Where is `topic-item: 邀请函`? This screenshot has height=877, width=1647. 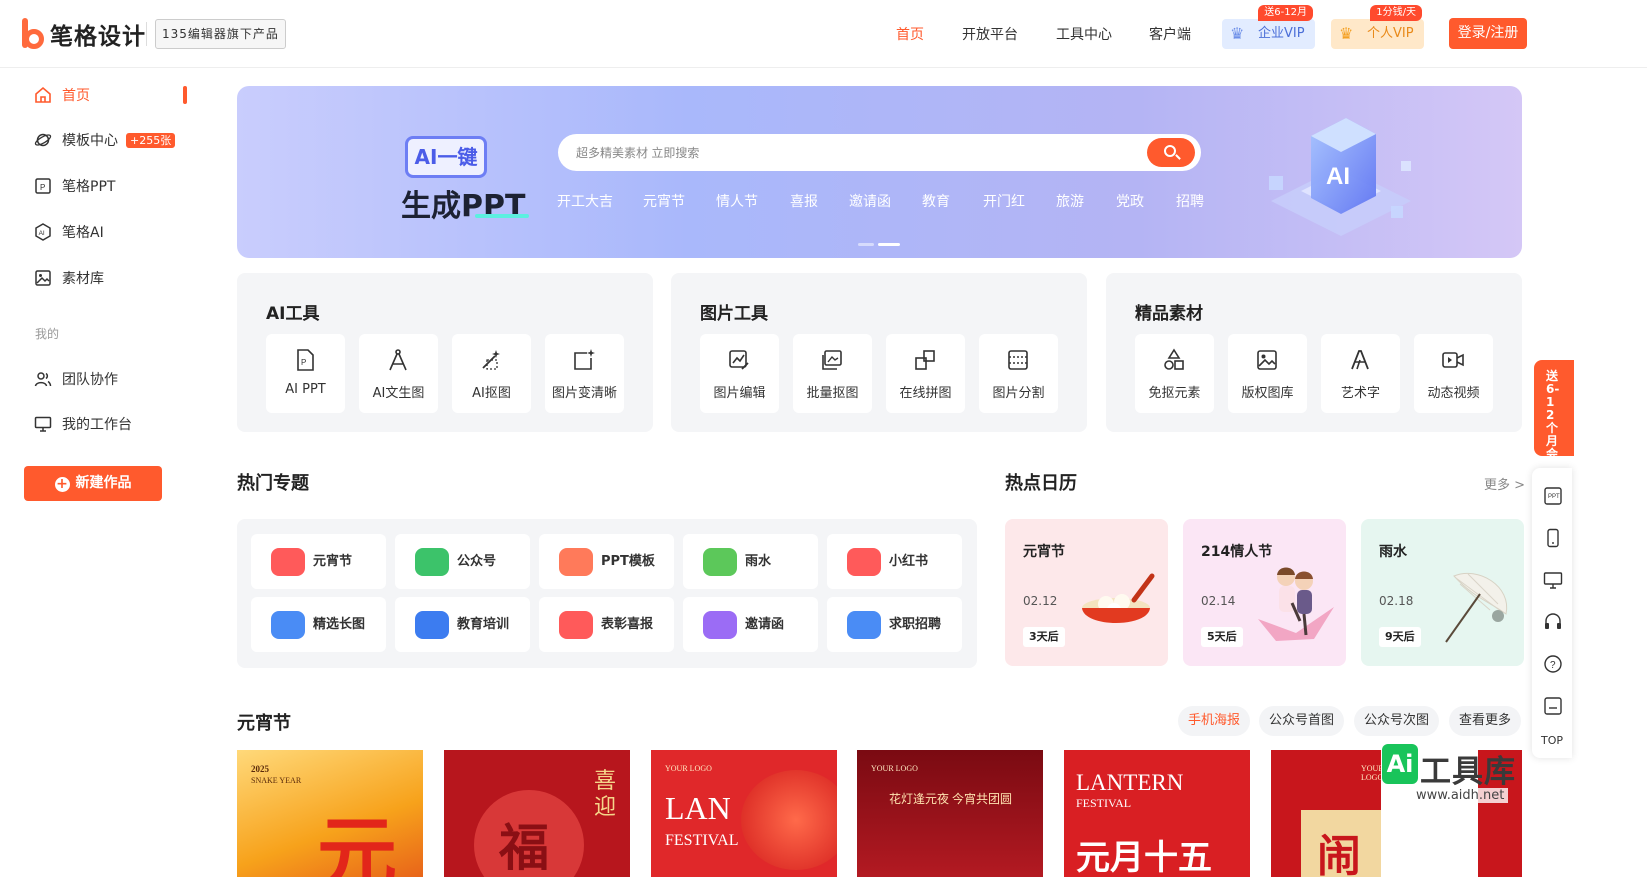 topic-item: 邀请函 is located at coordinates (750, 624).